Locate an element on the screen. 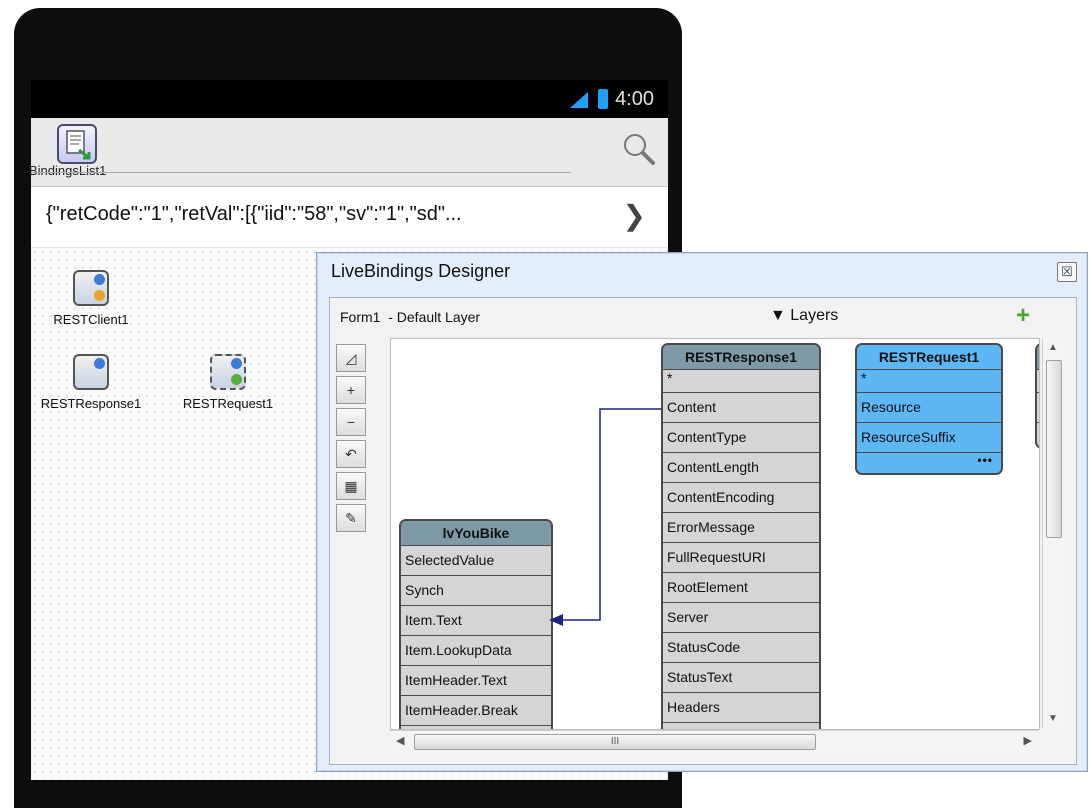 This screenshot has height=808, width=1090. scroll-down-icon: ▼ is located at coordinates (1053, 718).